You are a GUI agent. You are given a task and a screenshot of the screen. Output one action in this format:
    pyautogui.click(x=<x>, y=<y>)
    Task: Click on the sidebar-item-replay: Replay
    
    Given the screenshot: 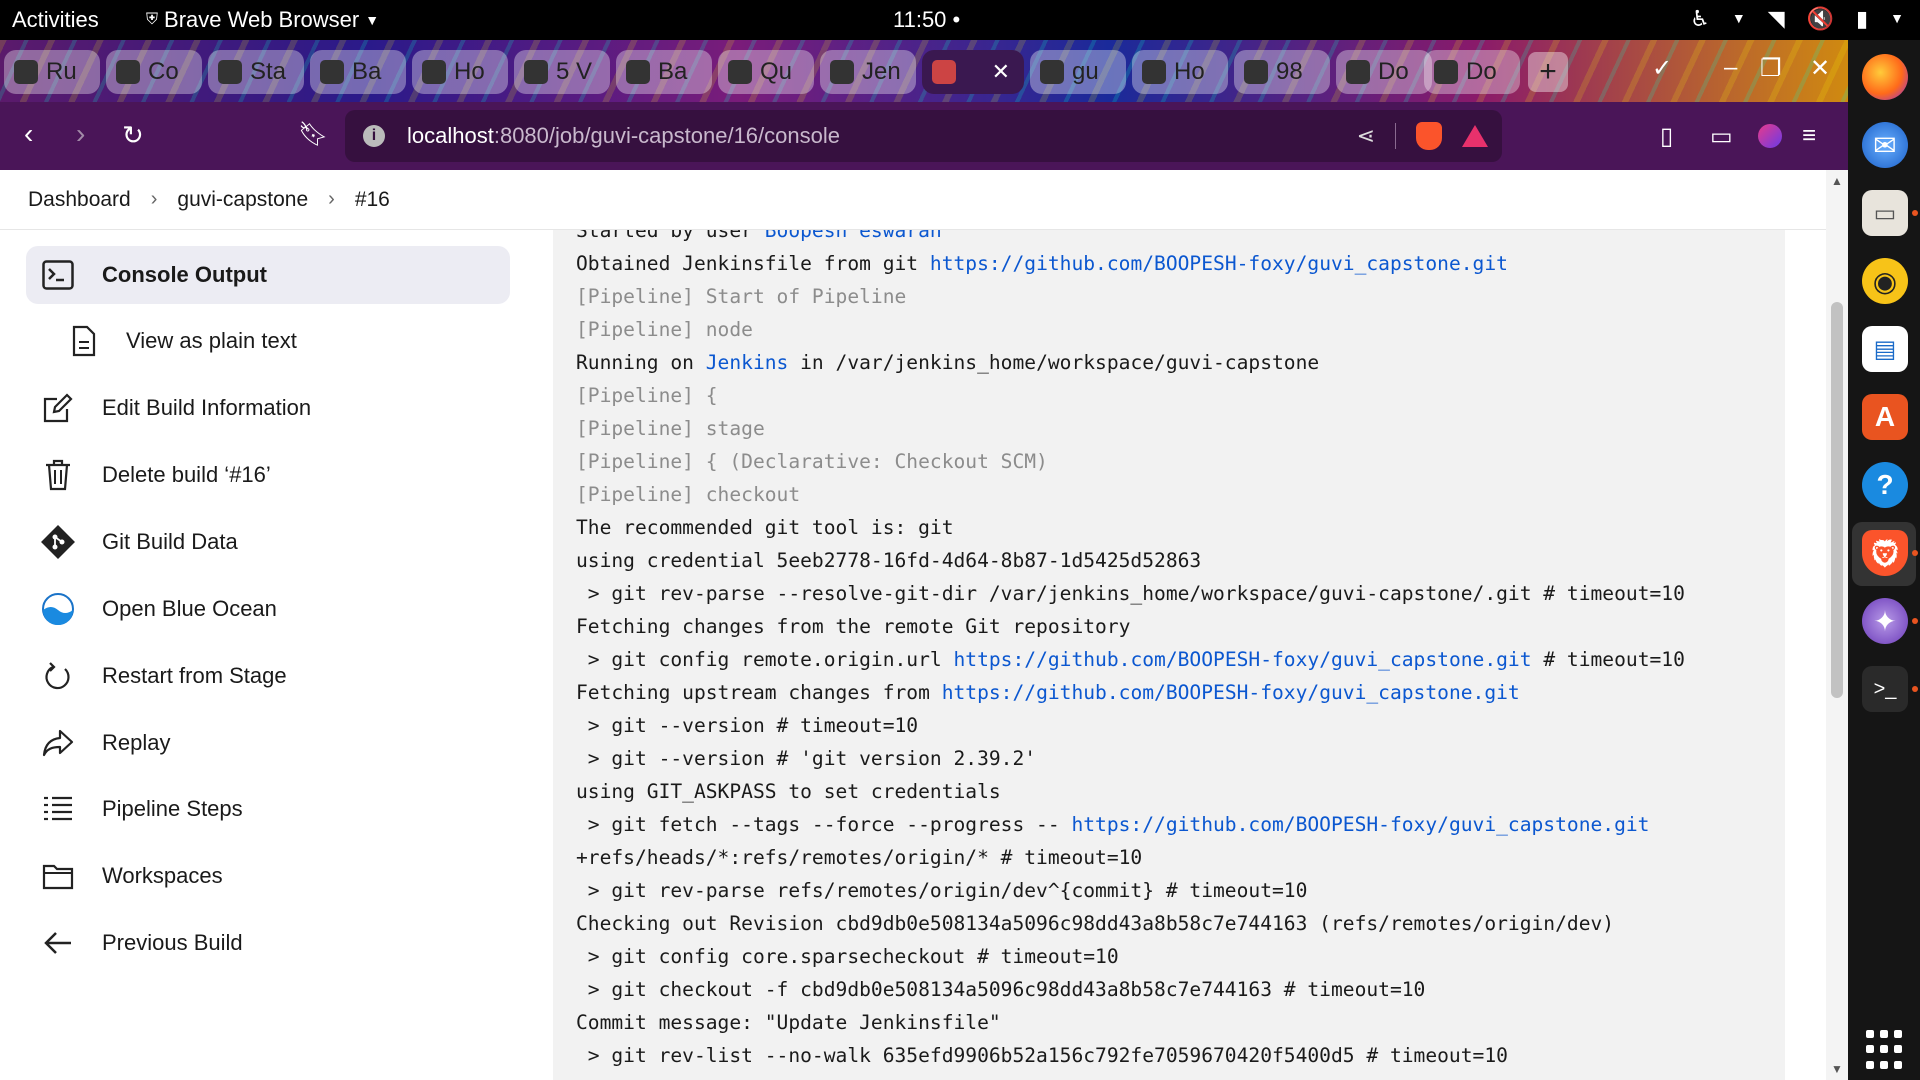 What is the action you would take?
    pyautogui.click(x=268, y=743)
    